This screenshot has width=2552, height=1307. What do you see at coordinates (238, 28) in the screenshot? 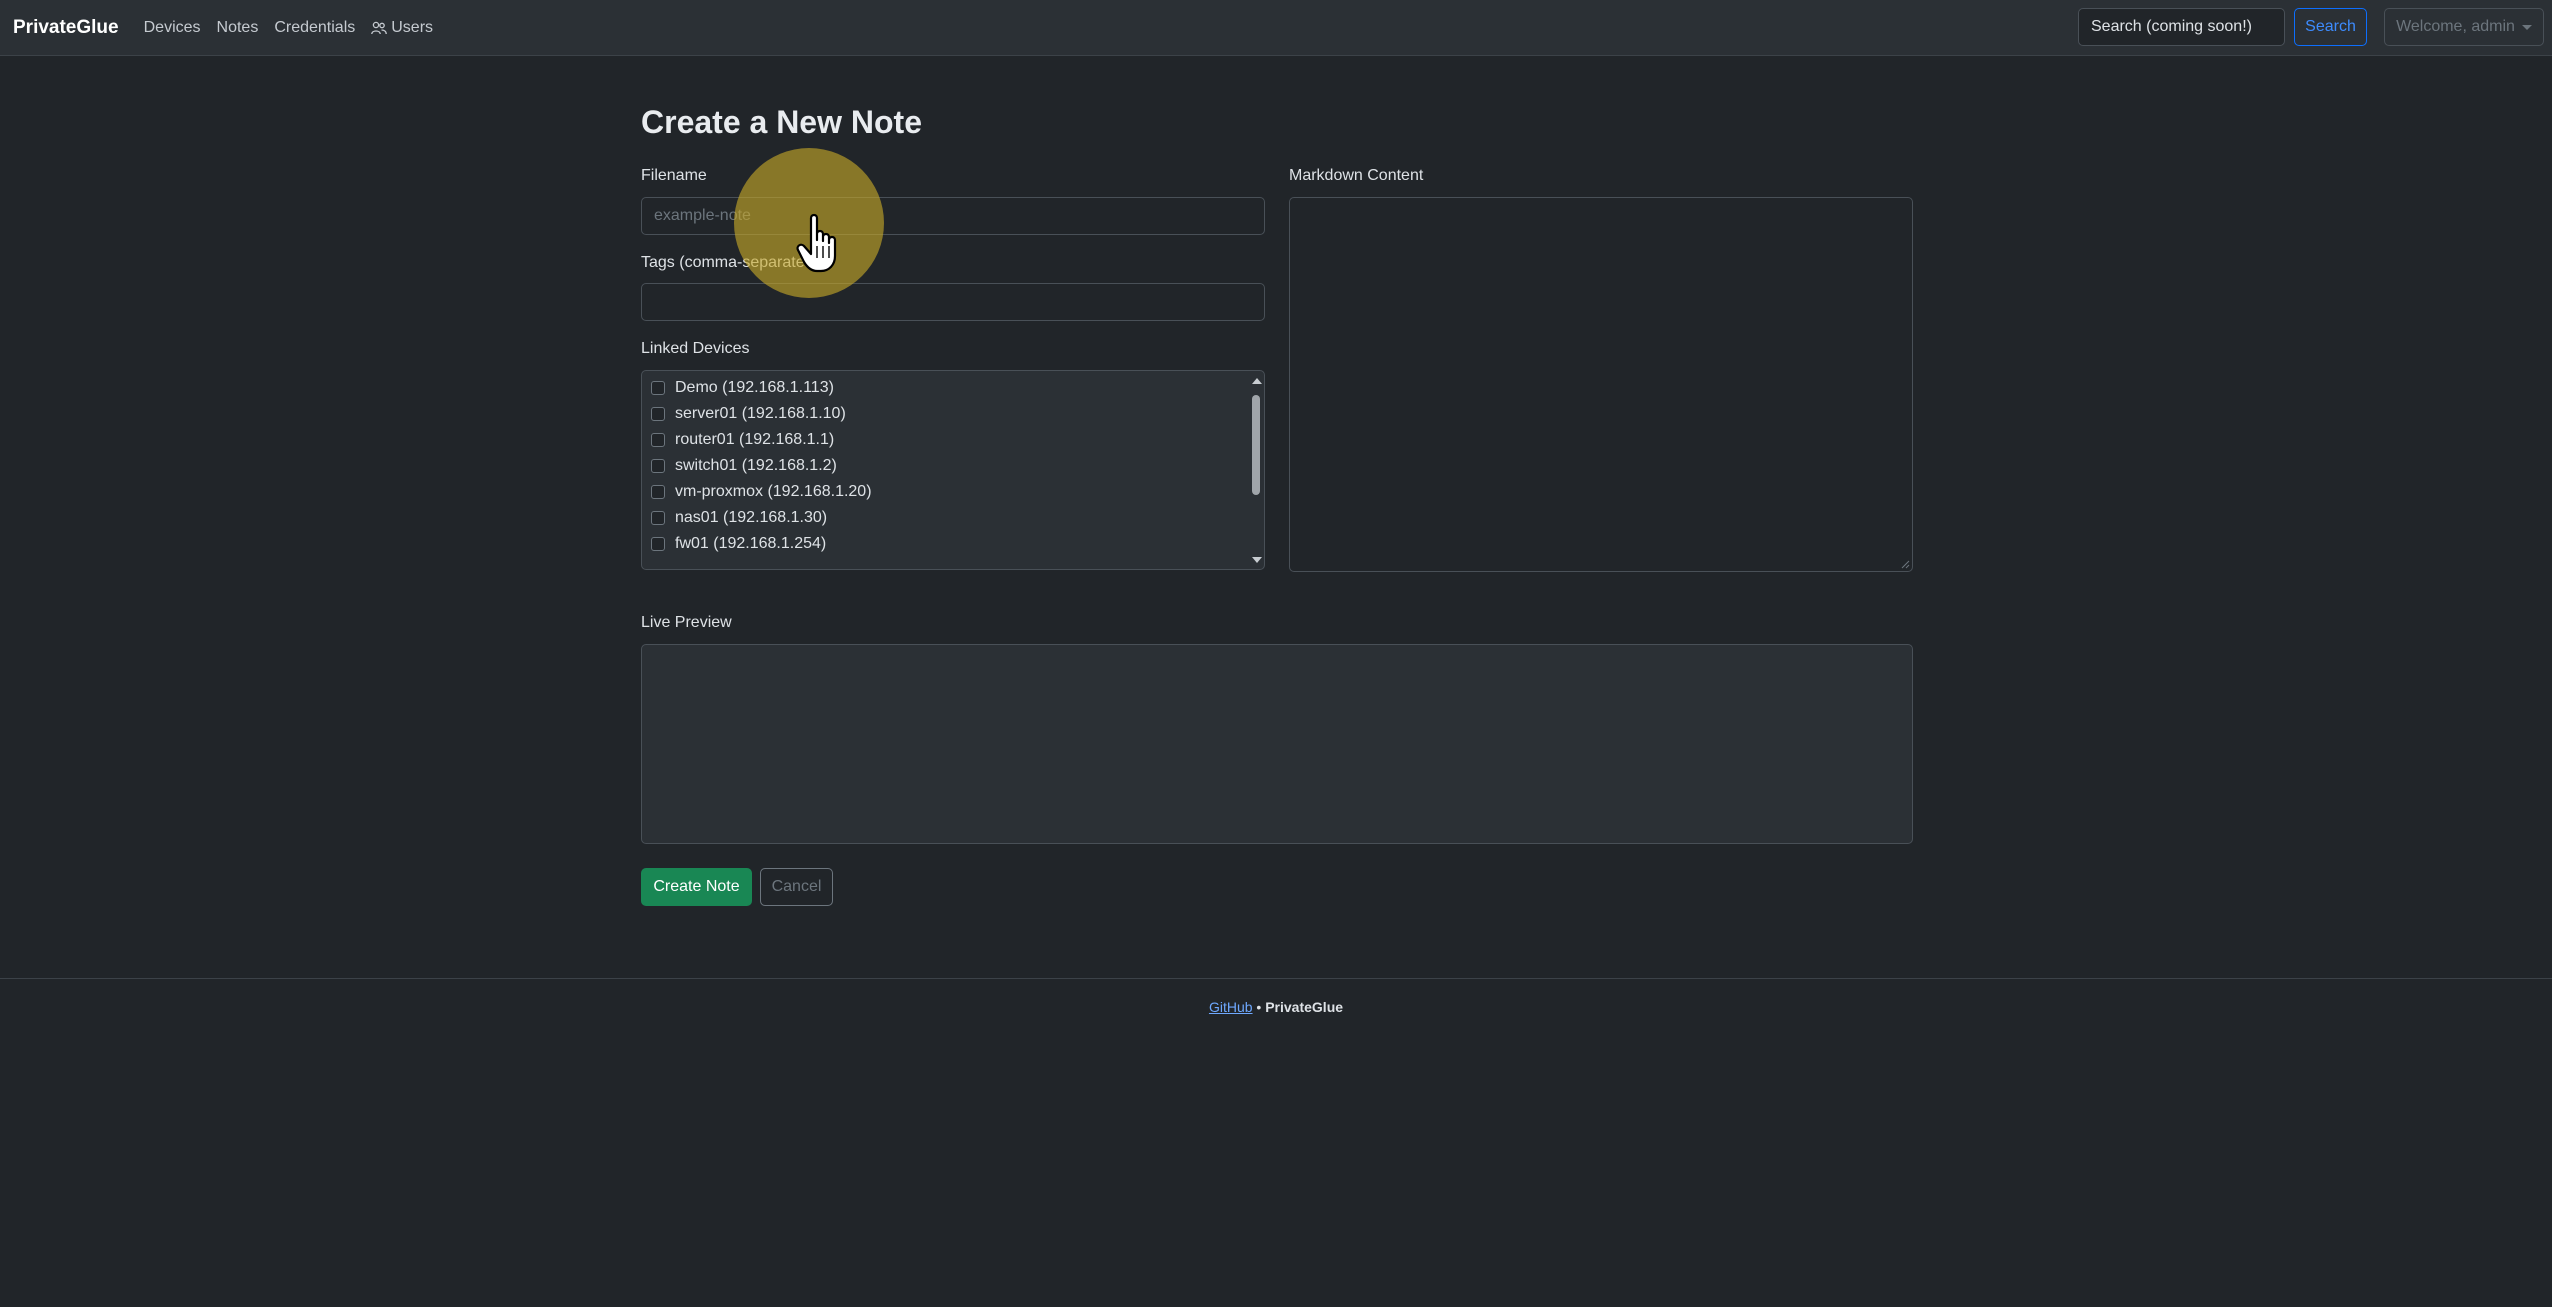
I see `nav-link-notes: Notes` at bounding box center [238, 28].